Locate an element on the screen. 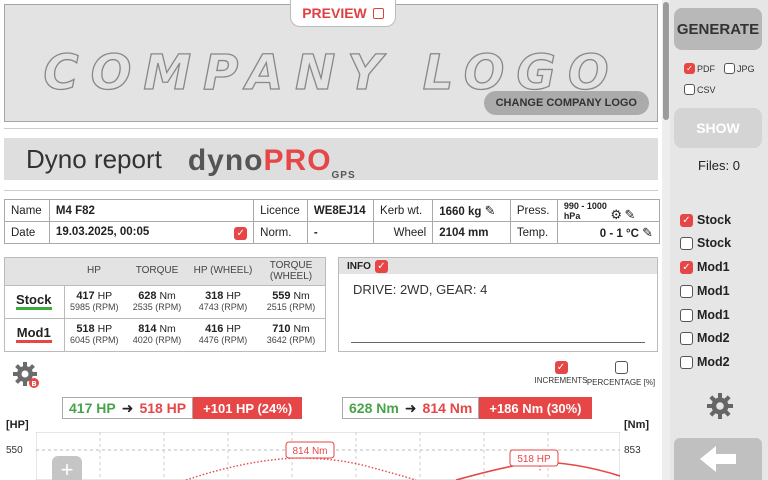  scrollbar-thumb is located at coordinates (666, 61).